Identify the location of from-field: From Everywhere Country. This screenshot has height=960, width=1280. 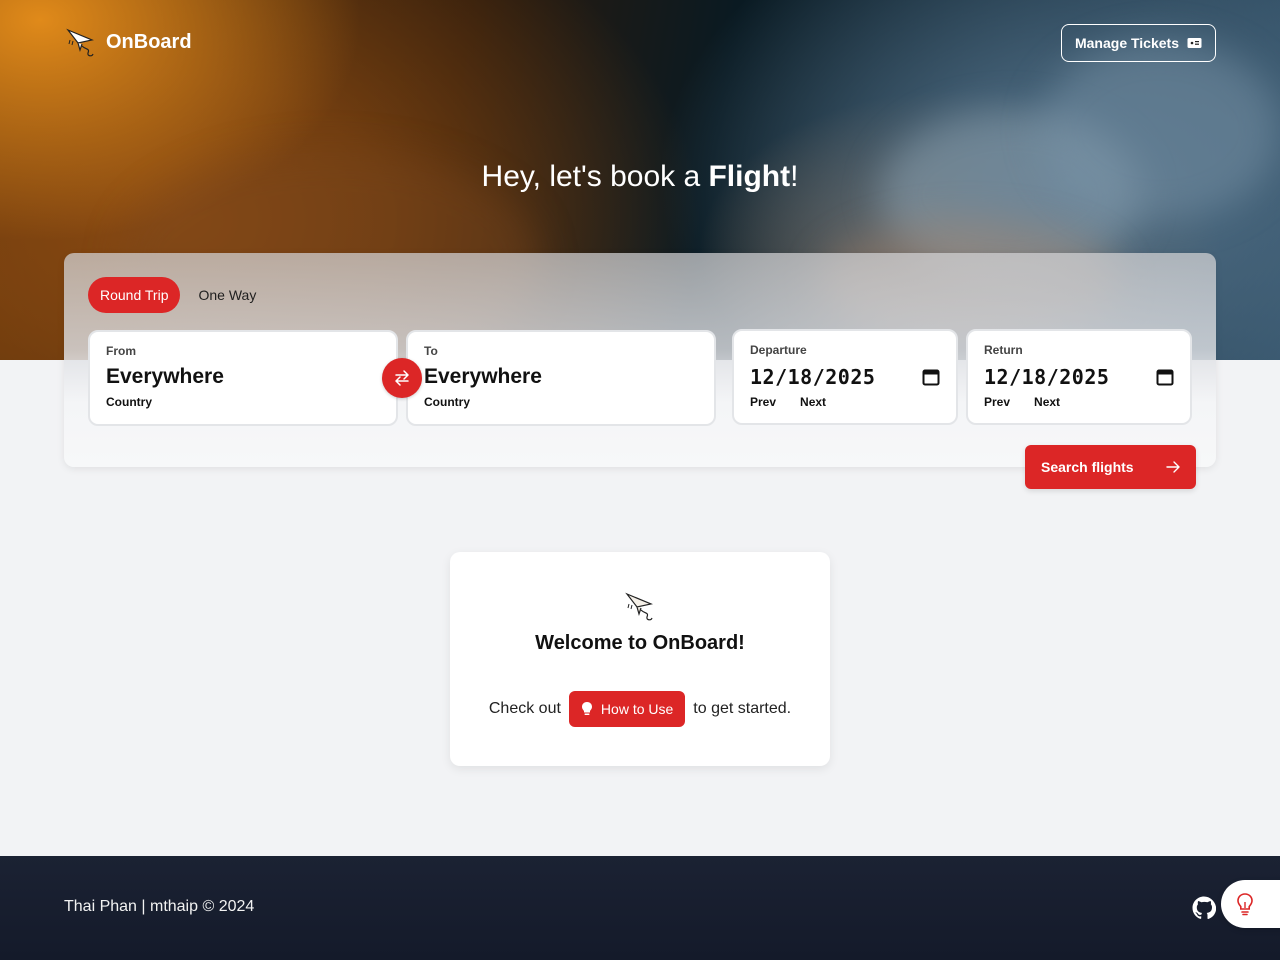
(243, 378).